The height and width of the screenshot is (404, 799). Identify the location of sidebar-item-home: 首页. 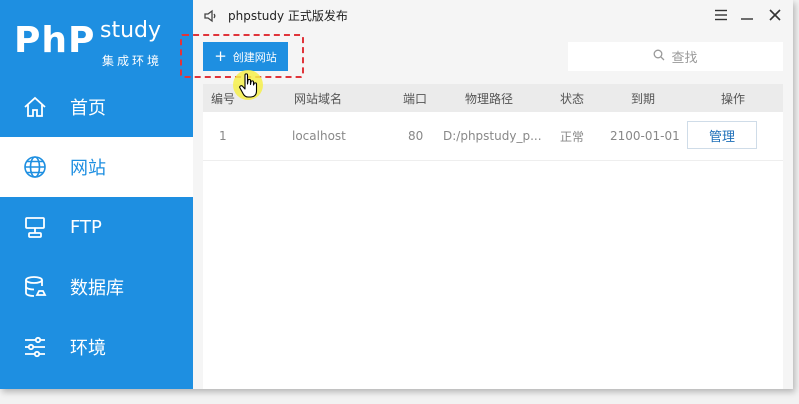
(96, 107).